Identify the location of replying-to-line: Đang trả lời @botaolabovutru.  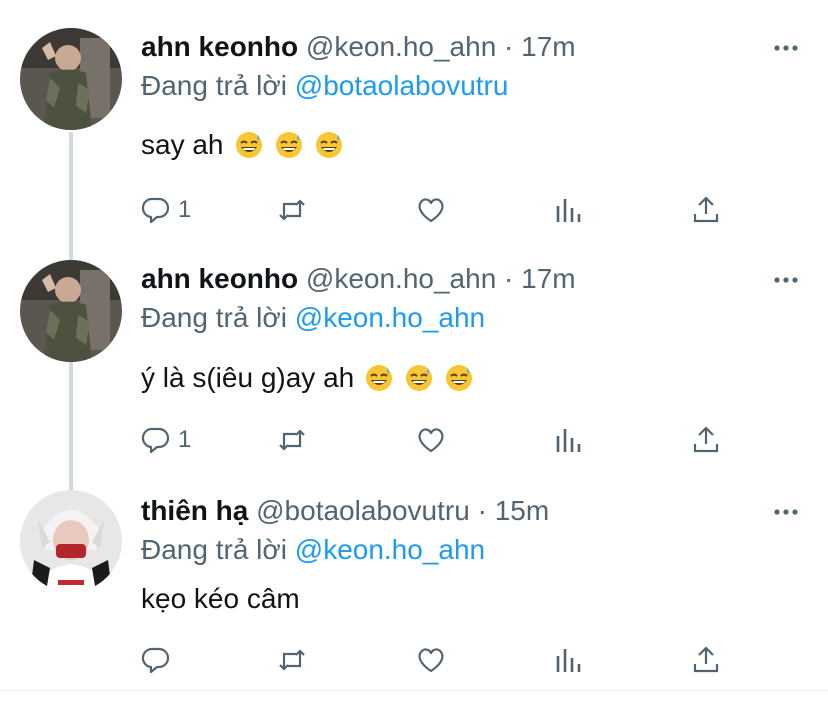
(324, 86).